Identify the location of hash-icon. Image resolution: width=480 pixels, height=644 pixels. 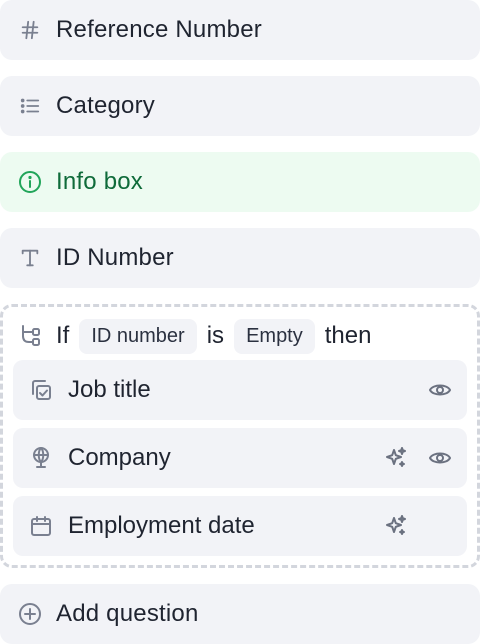
(30, 30).